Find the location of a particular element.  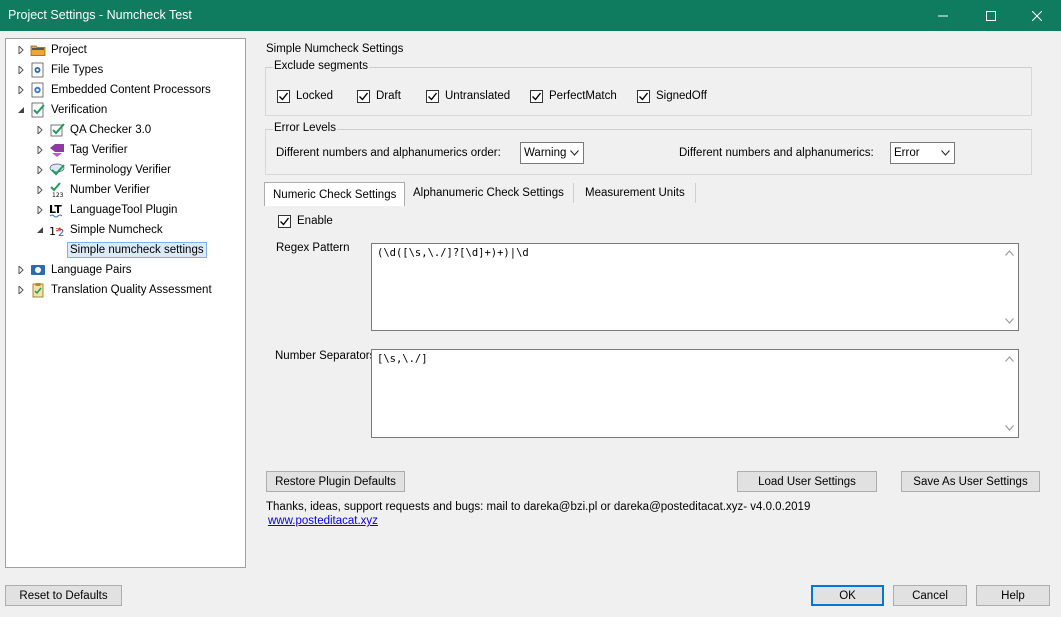

load-user-settings-button: Load User Settings is located at coordinates (807, 481).